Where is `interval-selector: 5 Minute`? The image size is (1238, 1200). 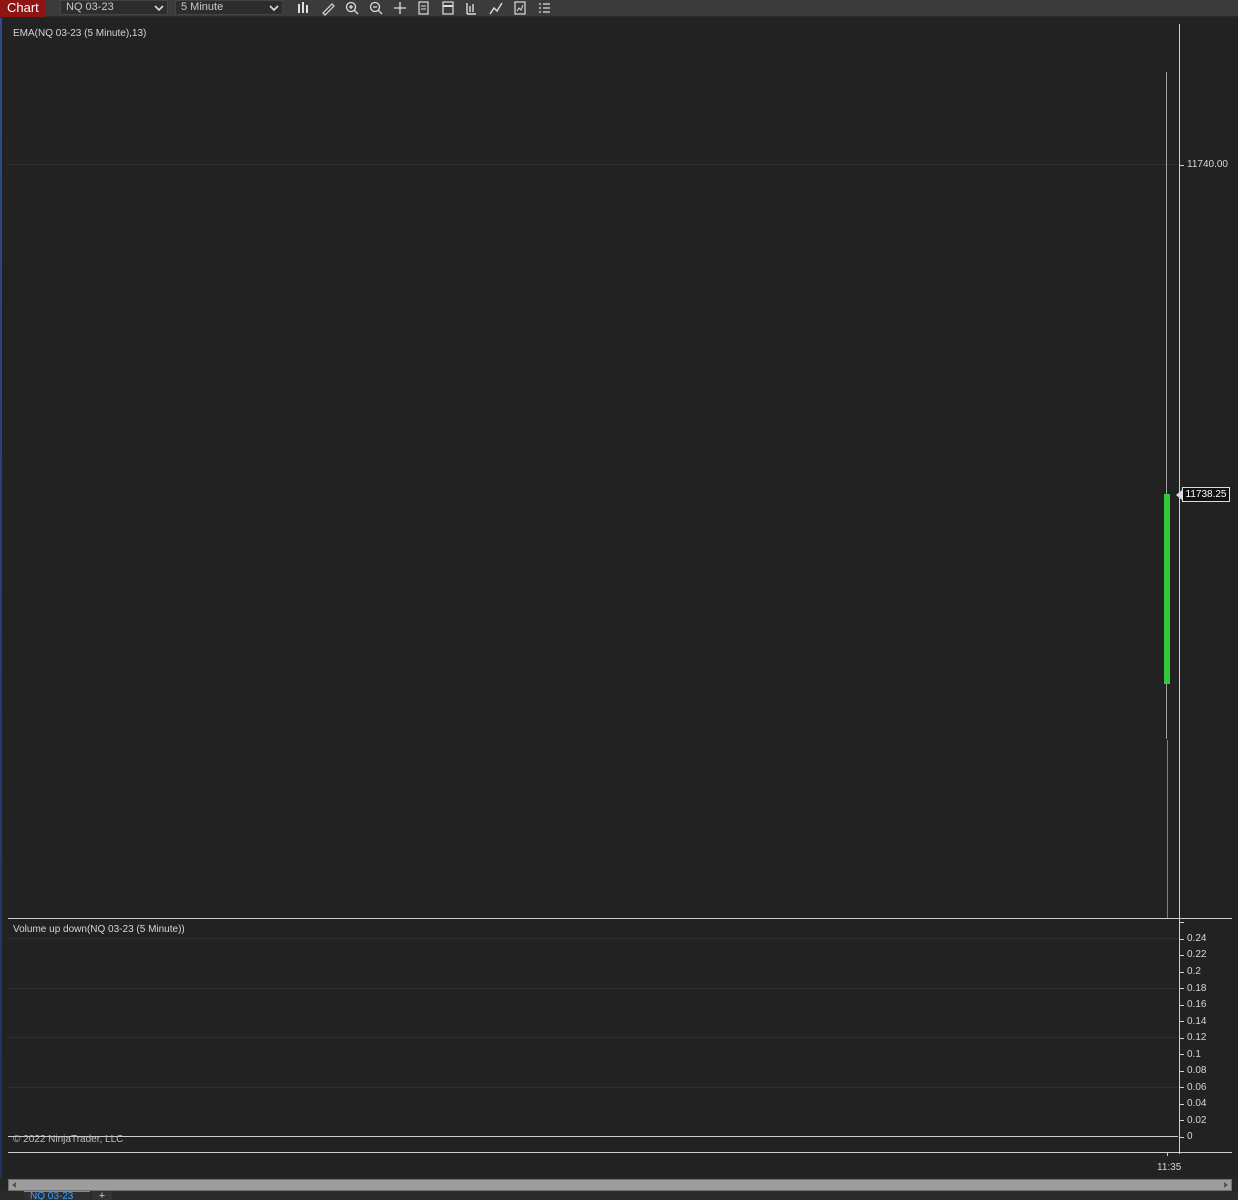 interval-selector: 5 Minute is located at coordinates (229, 7).